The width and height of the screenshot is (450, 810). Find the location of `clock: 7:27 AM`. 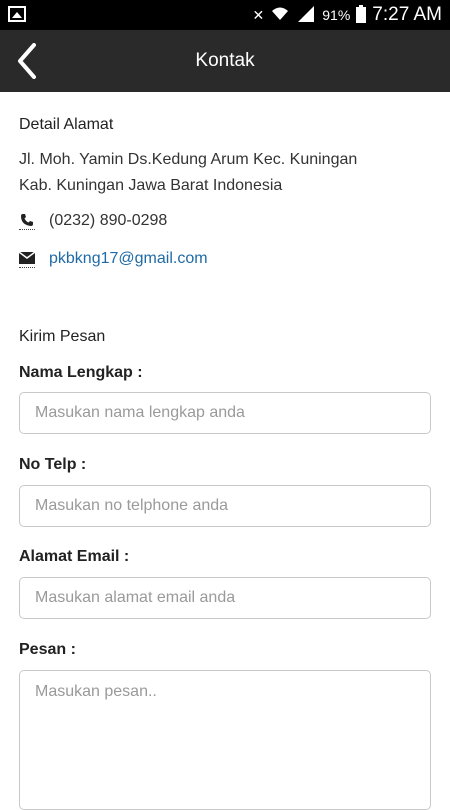

clock: 7:27 AM is located at coordinates (407, 14).